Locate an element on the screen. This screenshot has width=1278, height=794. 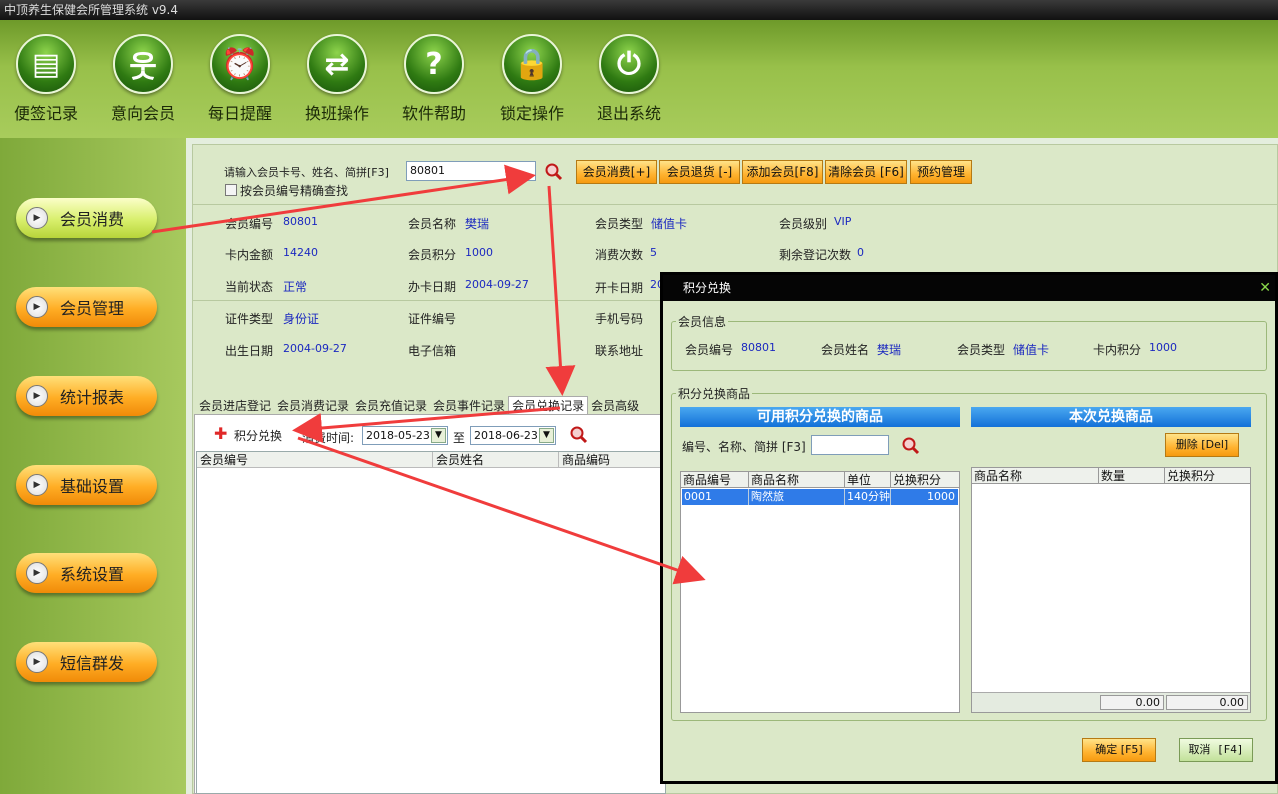
toolbar-help-button: ? 软件帮助 is located at coordinates (434, 79).